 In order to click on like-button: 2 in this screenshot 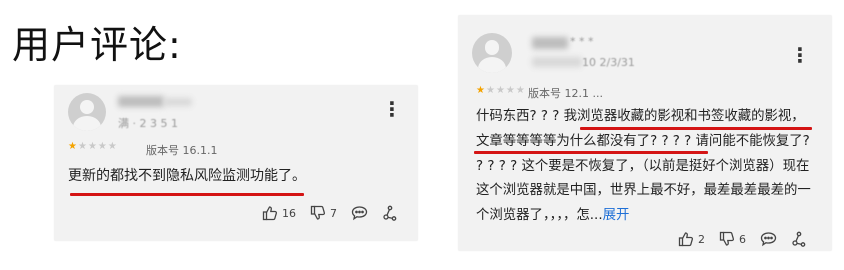, I will do `click(691, 239)`.